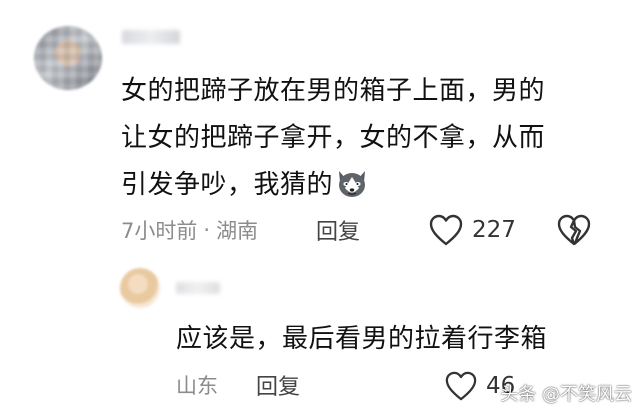  What do you see at coordinates (338, 230) in the screenshot?
I see `reply-button: 回复` at bounding box center [338, 230].